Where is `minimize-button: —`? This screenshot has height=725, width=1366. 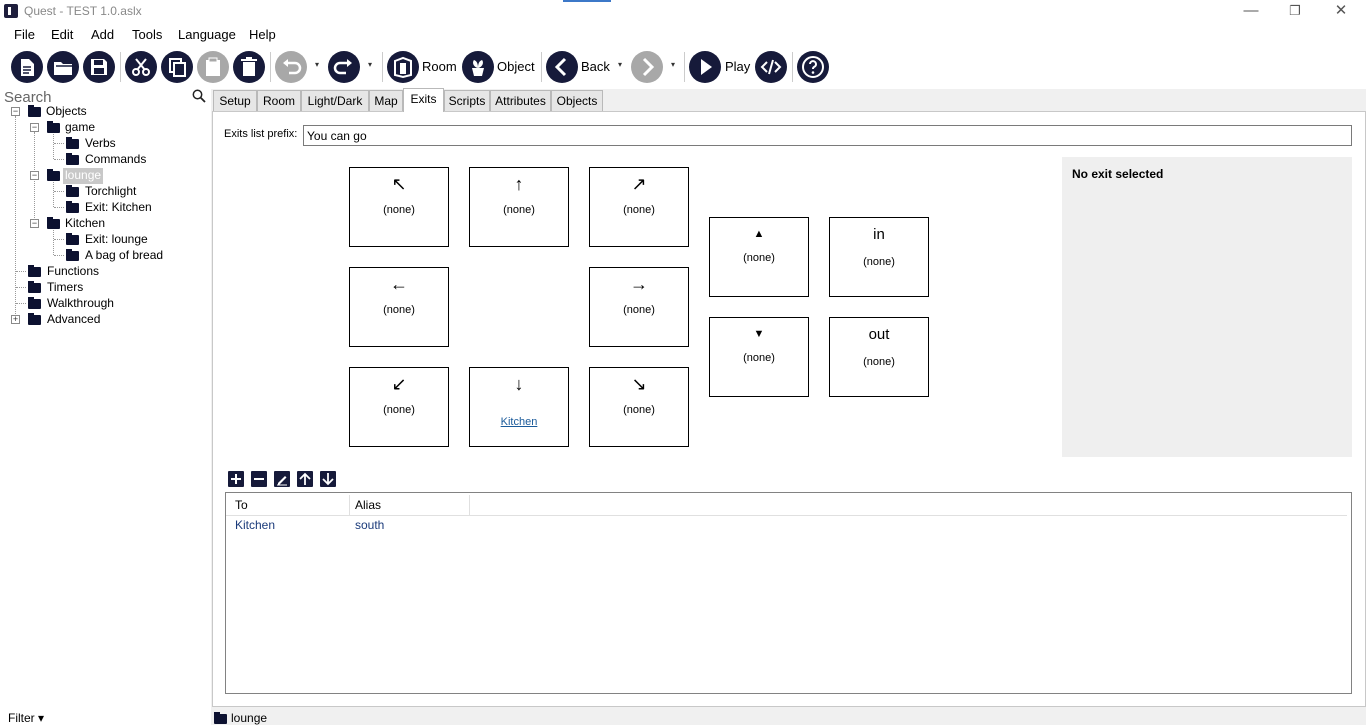
minimize-button: — is located at coordinates (1251, 11).